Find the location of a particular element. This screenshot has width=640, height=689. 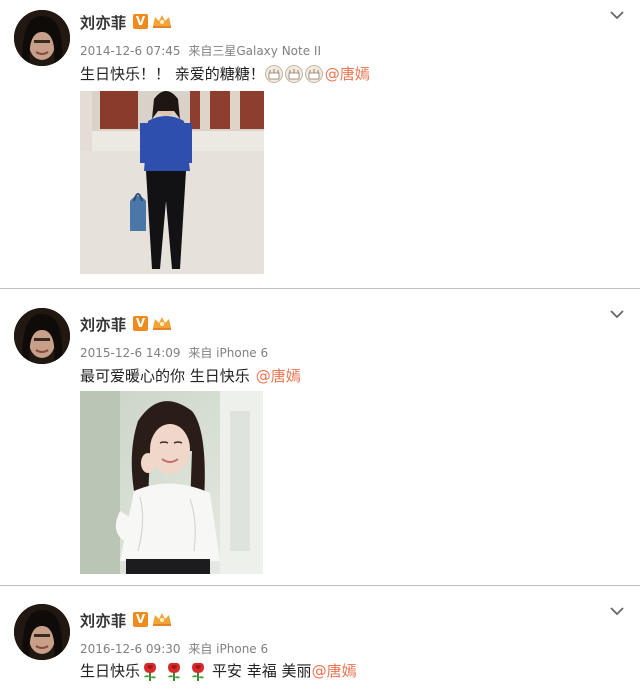

post-text-before: 生日快乐 is located at coordinates (110, 671).